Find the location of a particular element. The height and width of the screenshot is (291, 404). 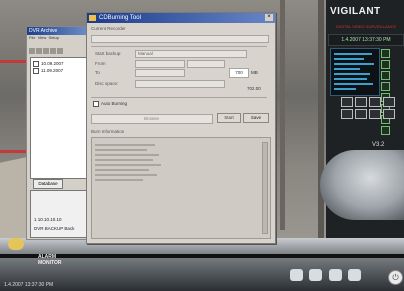

menu-setup: Setup is located at coordinates (54, 37).